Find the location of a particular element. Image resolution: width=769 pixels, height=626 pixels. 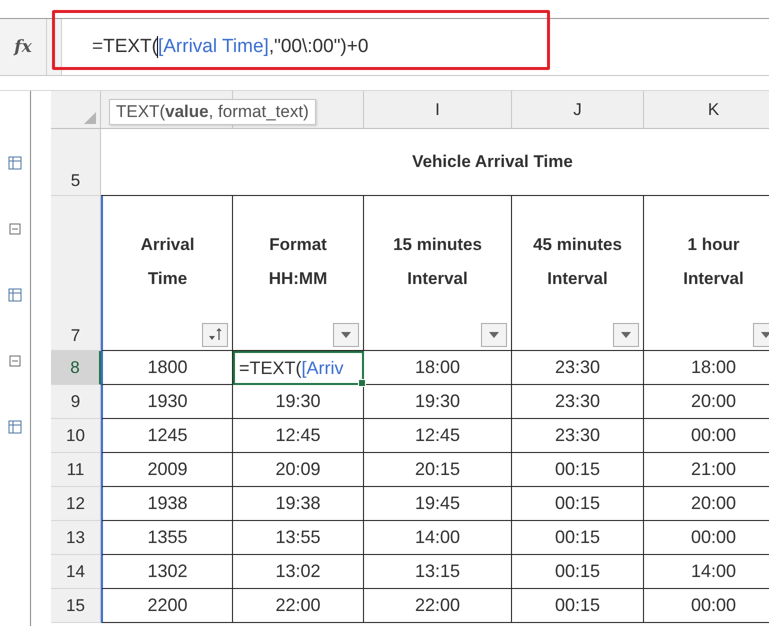

table-cell: 1245 is located at coordinates (167, 436).